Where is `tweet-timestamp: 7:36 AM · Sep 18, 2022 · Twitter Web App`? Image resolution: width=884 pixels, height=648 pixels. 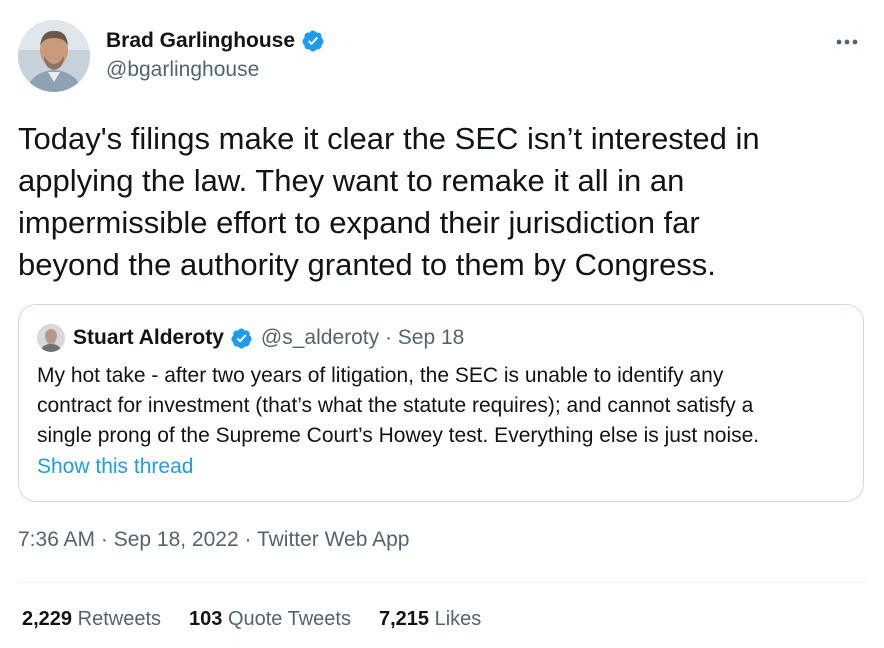
tweet-timestamp: 7:36 AM · Sep 18, 2022 · Twitter Web App is located at coordinates (213, 540).